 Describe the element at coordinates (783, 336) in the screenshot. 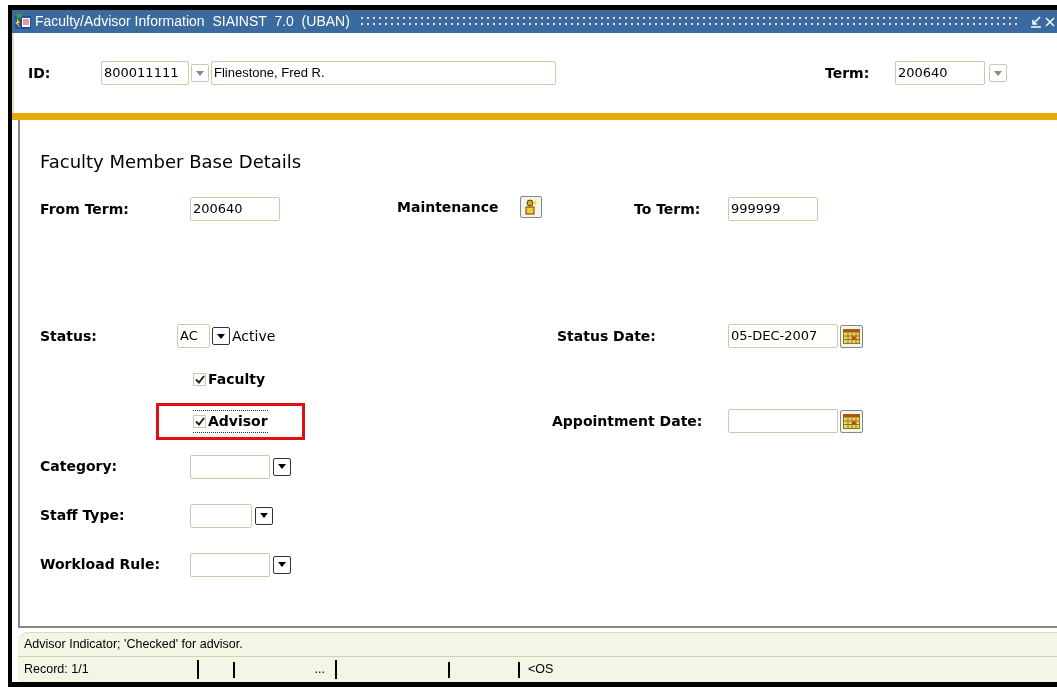

I see `input-field: 05-DEC-2007` at that location.